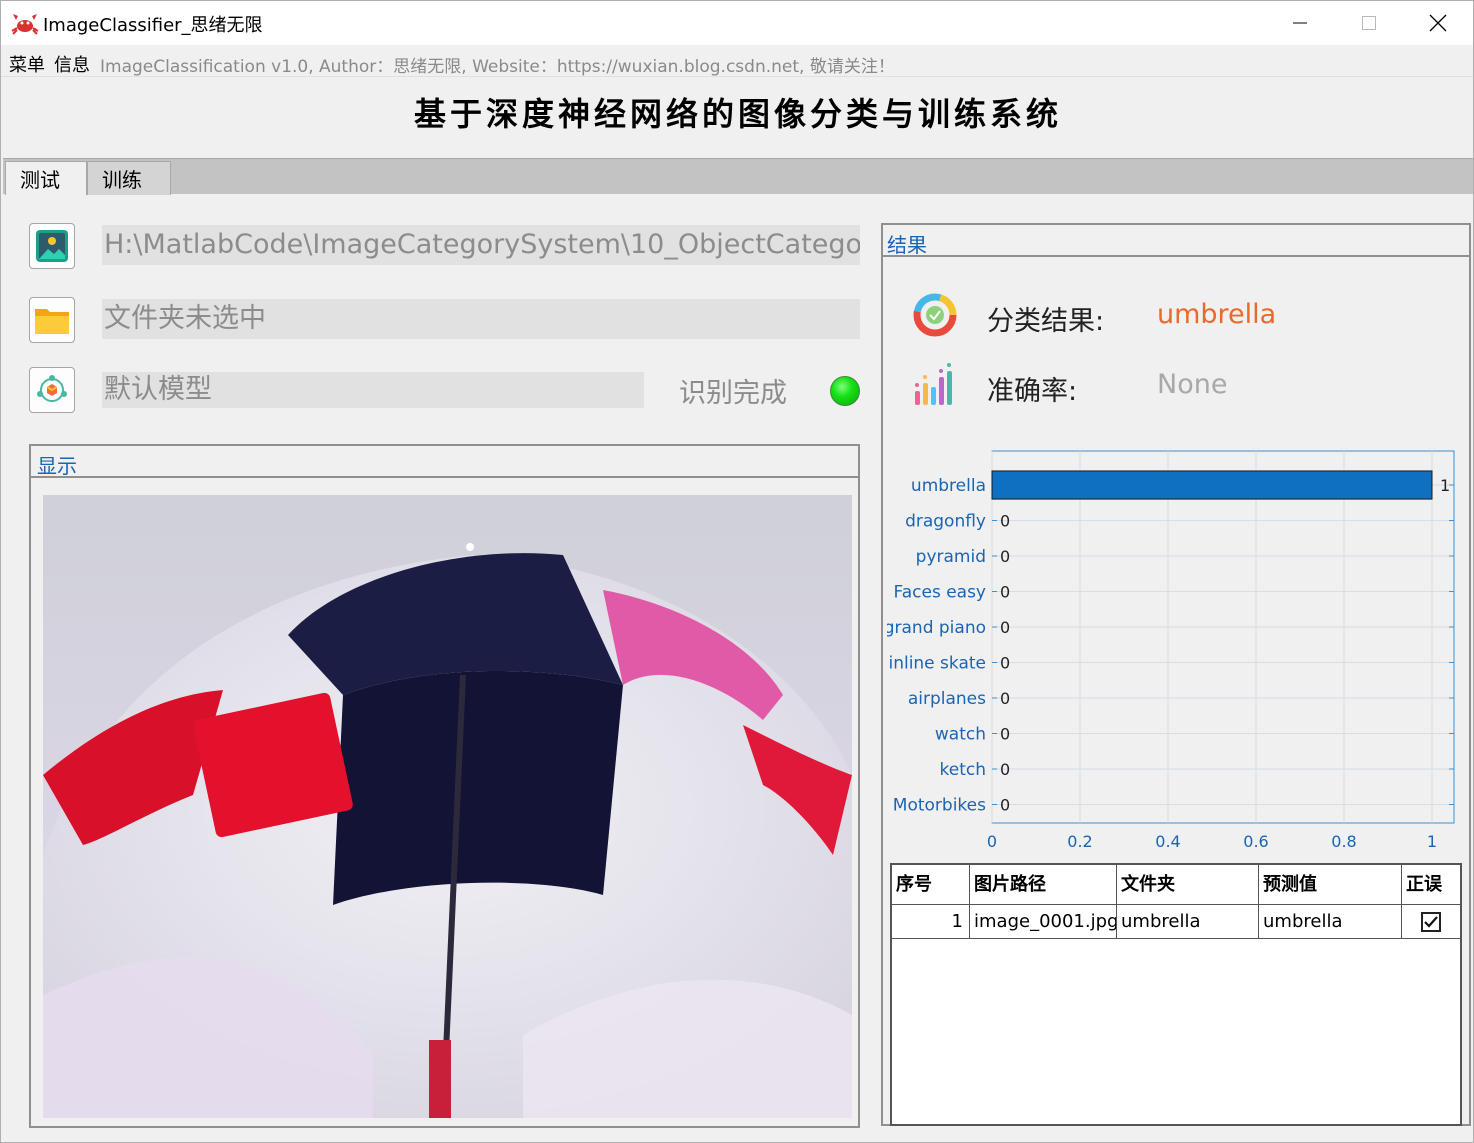 The height and width of the screenshot is (1143, 1474). Describe the element at coordinates (25, 24) in the screenshot. I see `crab-icon` at that location.